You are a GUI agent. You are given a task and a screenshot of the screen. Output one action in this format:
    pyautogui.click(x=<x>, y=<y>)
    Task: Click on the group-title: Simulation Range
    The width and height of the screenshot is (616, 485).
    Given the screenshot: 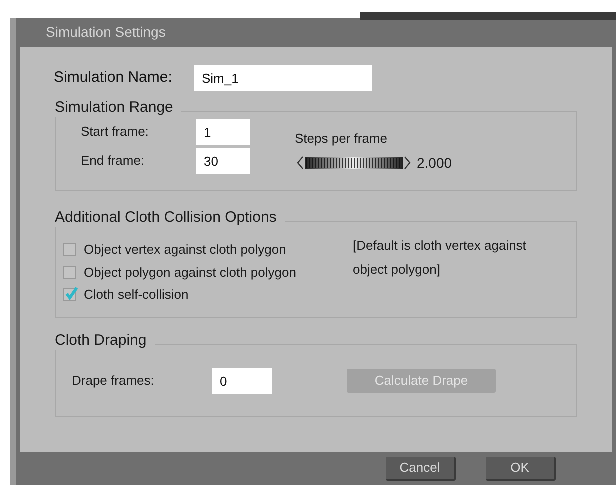 What is the action you would take?
    pyautogui.click(x=118, y=108)
    